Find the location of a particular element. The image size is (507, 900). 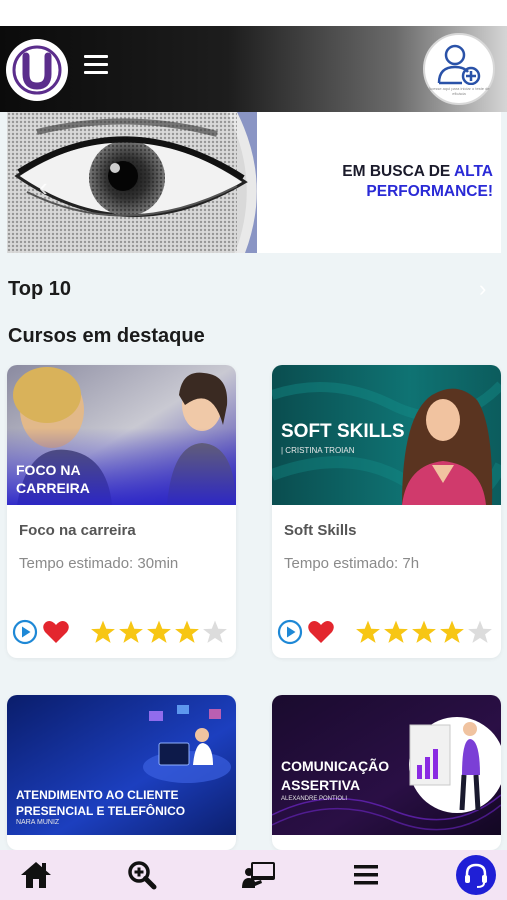

u-logo-icon is located at coordinates (37, 70).